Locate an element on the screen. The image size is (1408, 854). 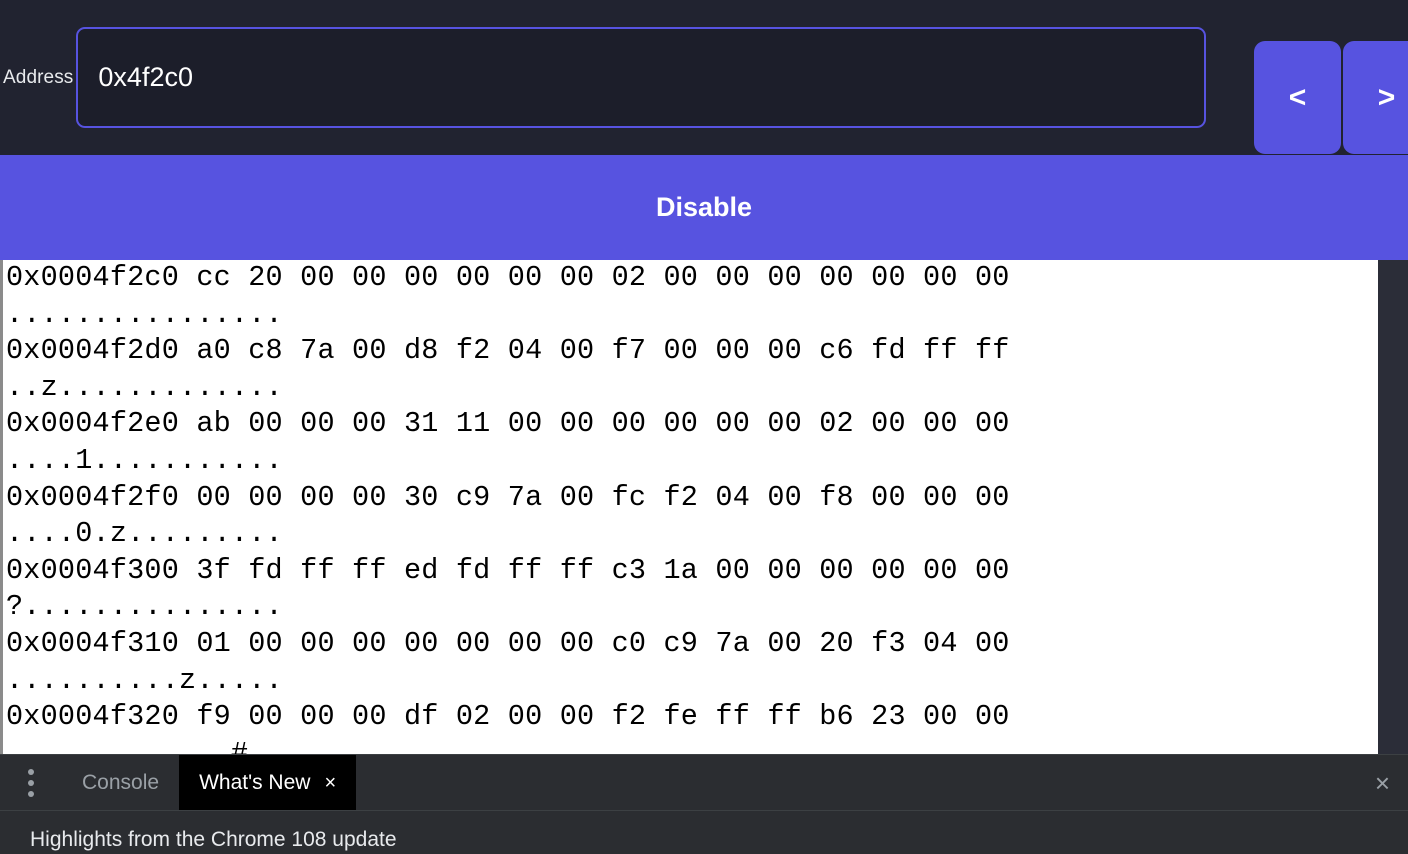
memory-view-scrollbar is located at coordinates (1393, 507).